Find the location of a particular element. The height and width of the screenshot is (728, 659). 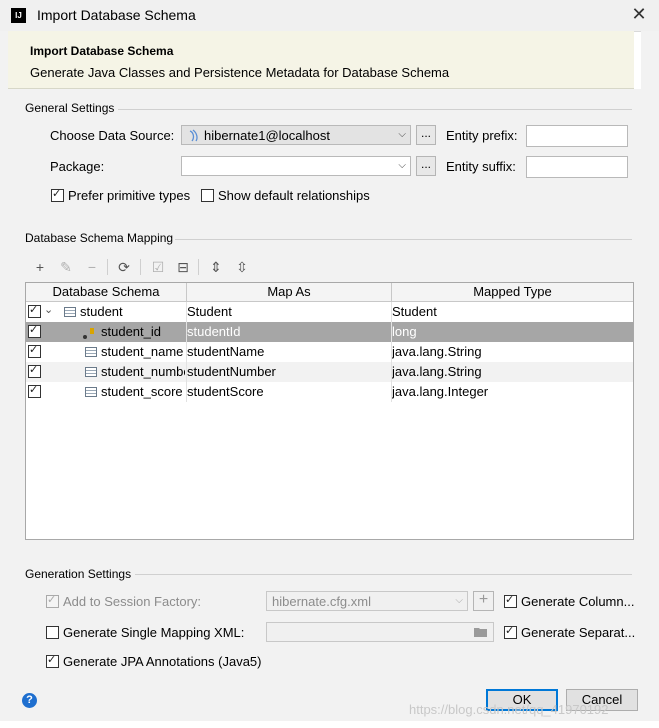

schema-name-cell: student_score is located at coordinates (142, 391).